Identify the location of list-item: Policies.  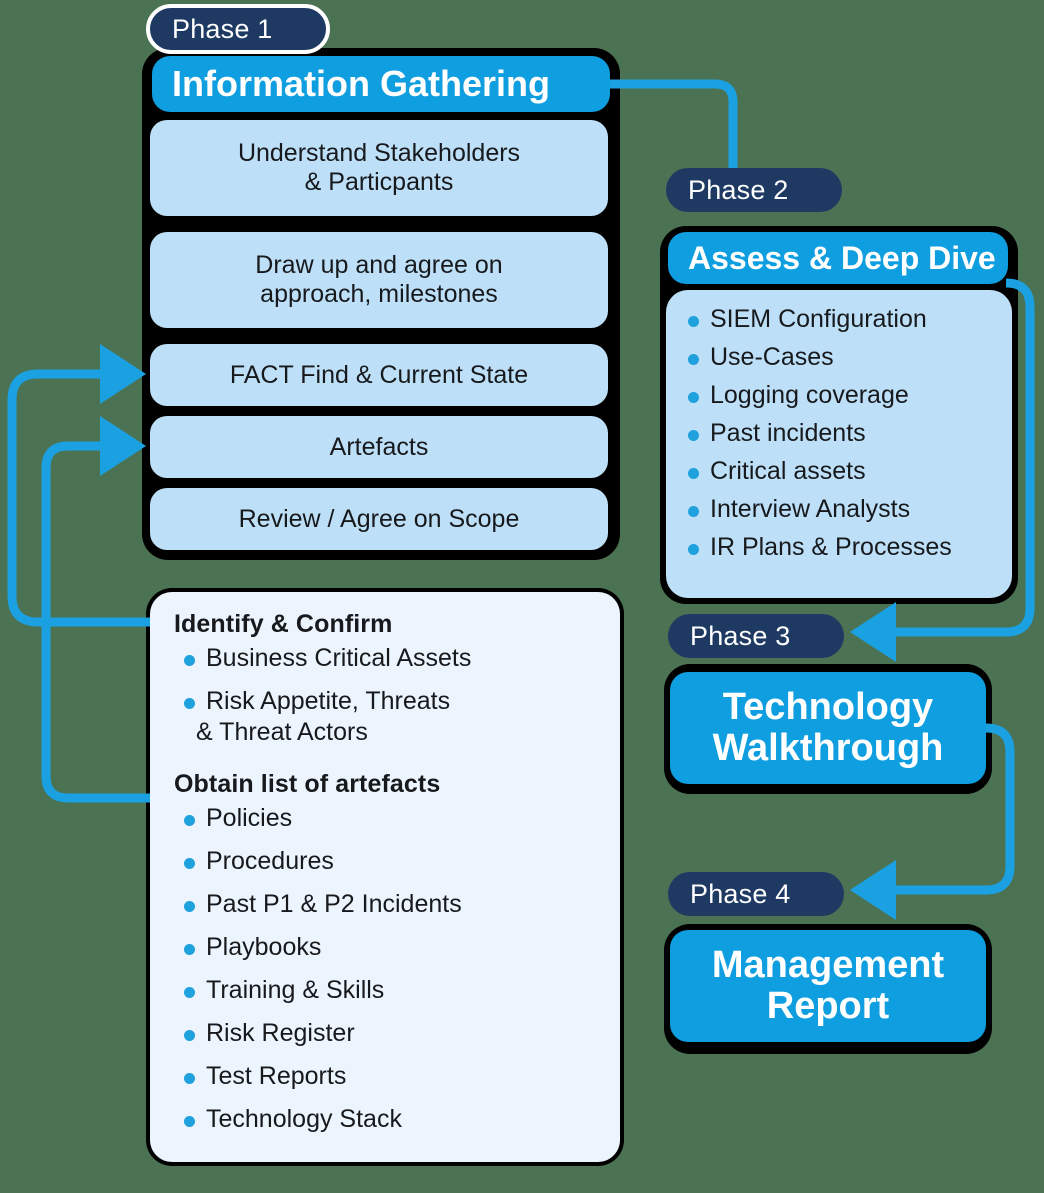
(387, 818).